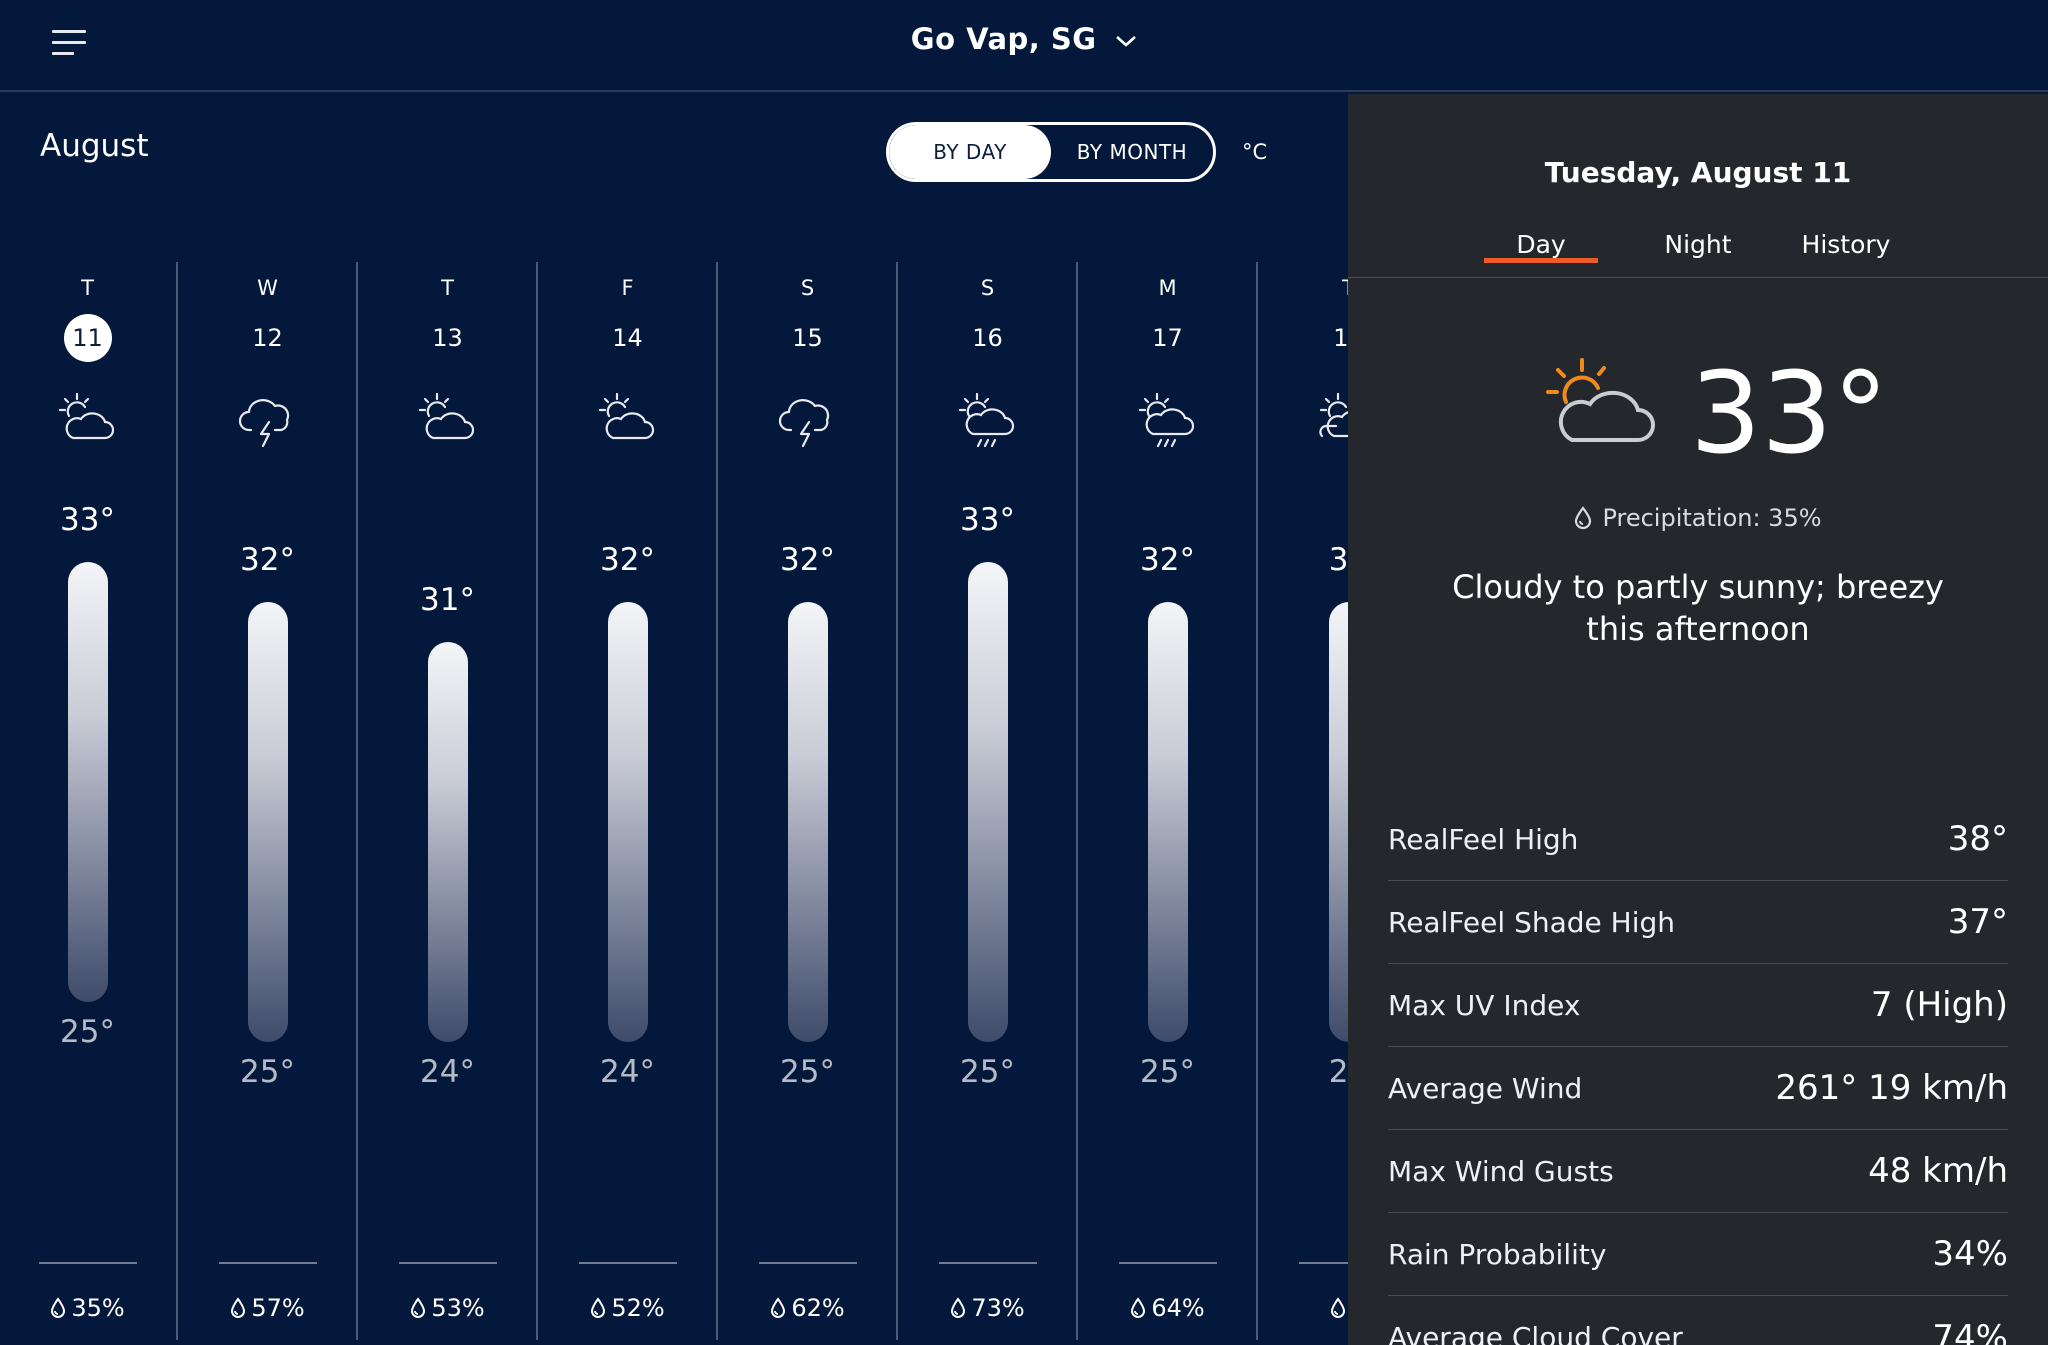 The height and width of the screenshot is (1345, 2048). What do you see at coordinates (1167, 338) in the screenshot?
I see `day-date: 17` at bounding box center [1167, 338].